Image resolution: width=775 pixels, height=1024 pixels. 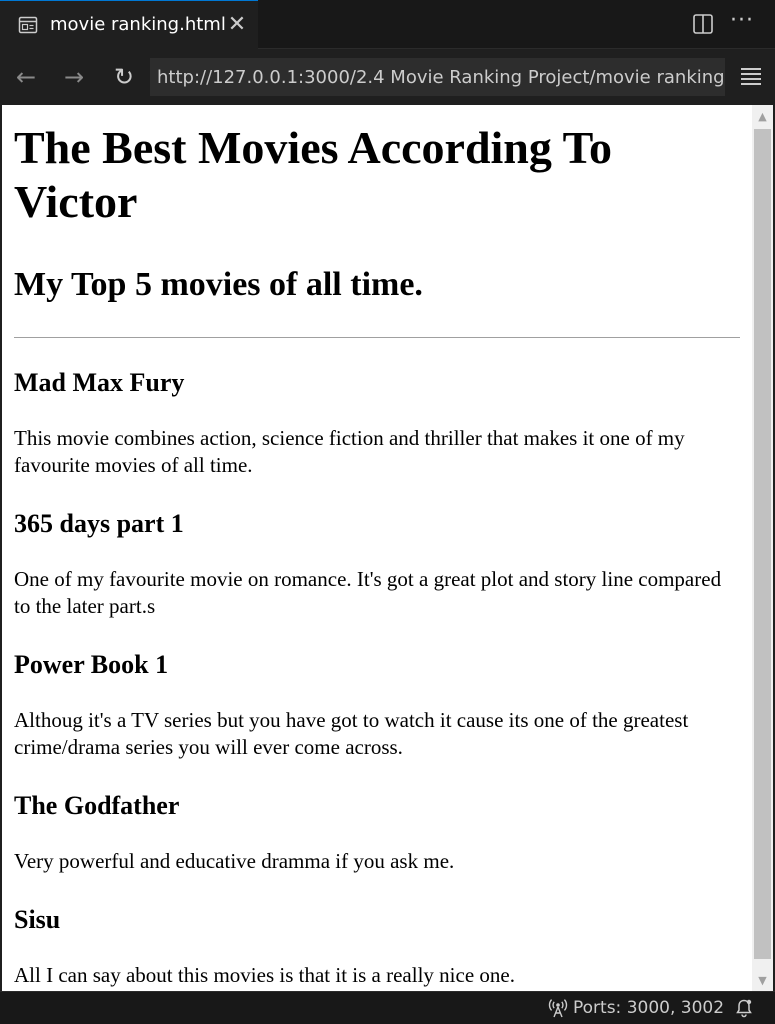 I want to click on bell-icon, so click(x=744, y=1008).